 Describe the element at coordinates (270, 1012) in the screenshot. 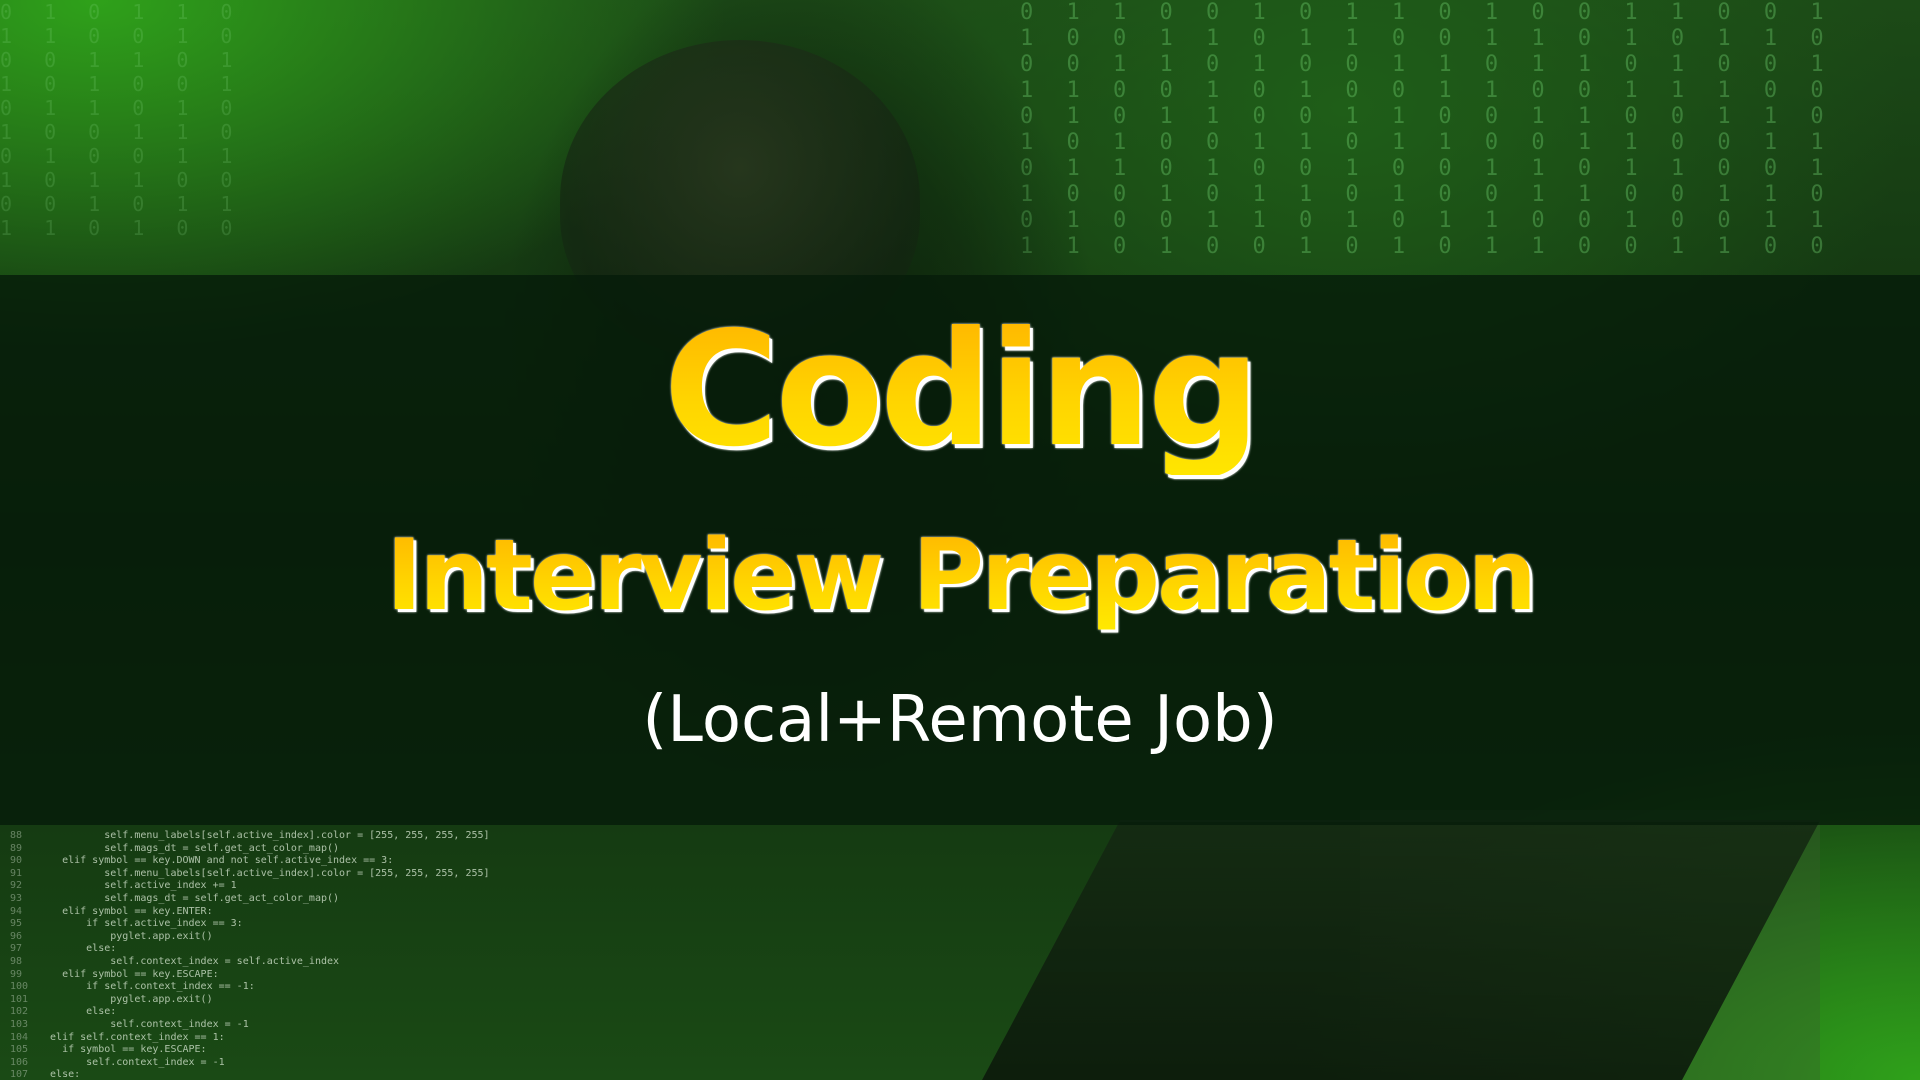

I see `code-line: 102 else:` at that location.